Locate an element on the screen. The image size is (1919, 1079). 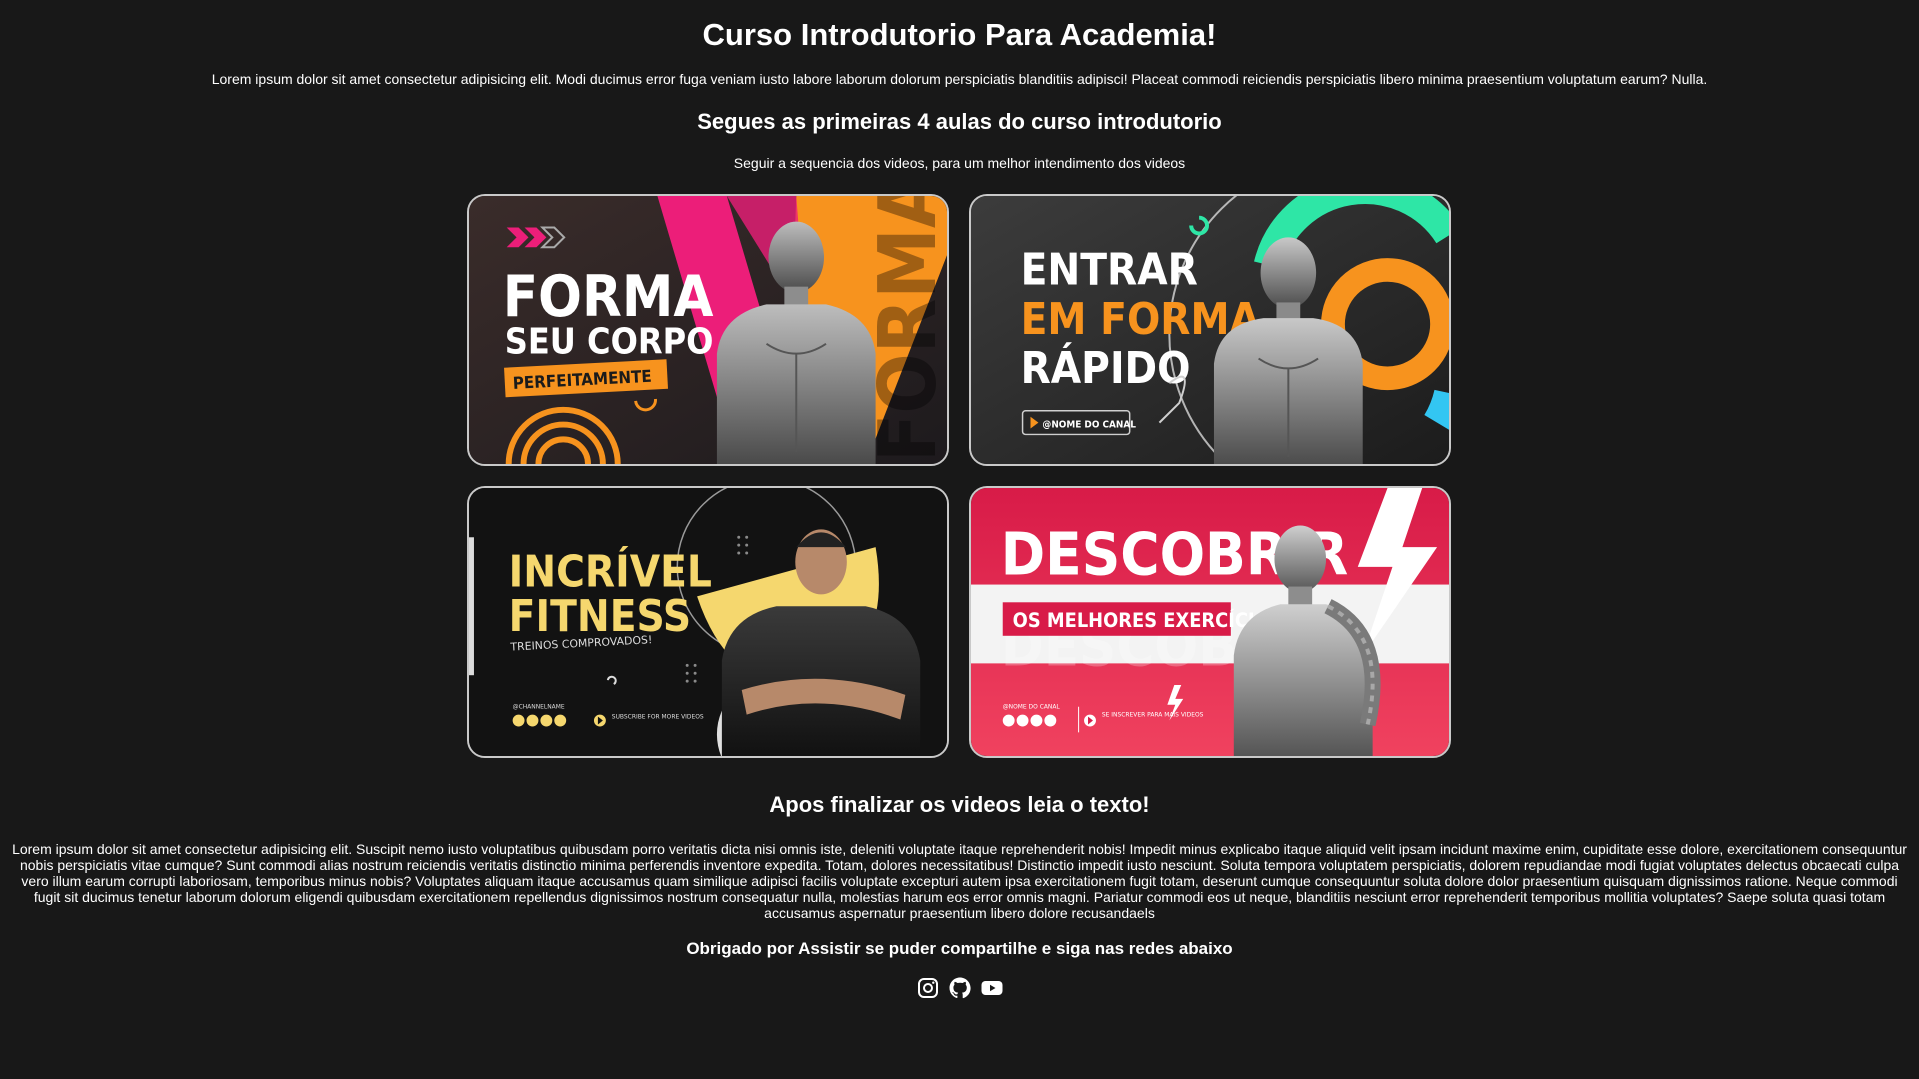
social-links is located at coordinates (959, 988).